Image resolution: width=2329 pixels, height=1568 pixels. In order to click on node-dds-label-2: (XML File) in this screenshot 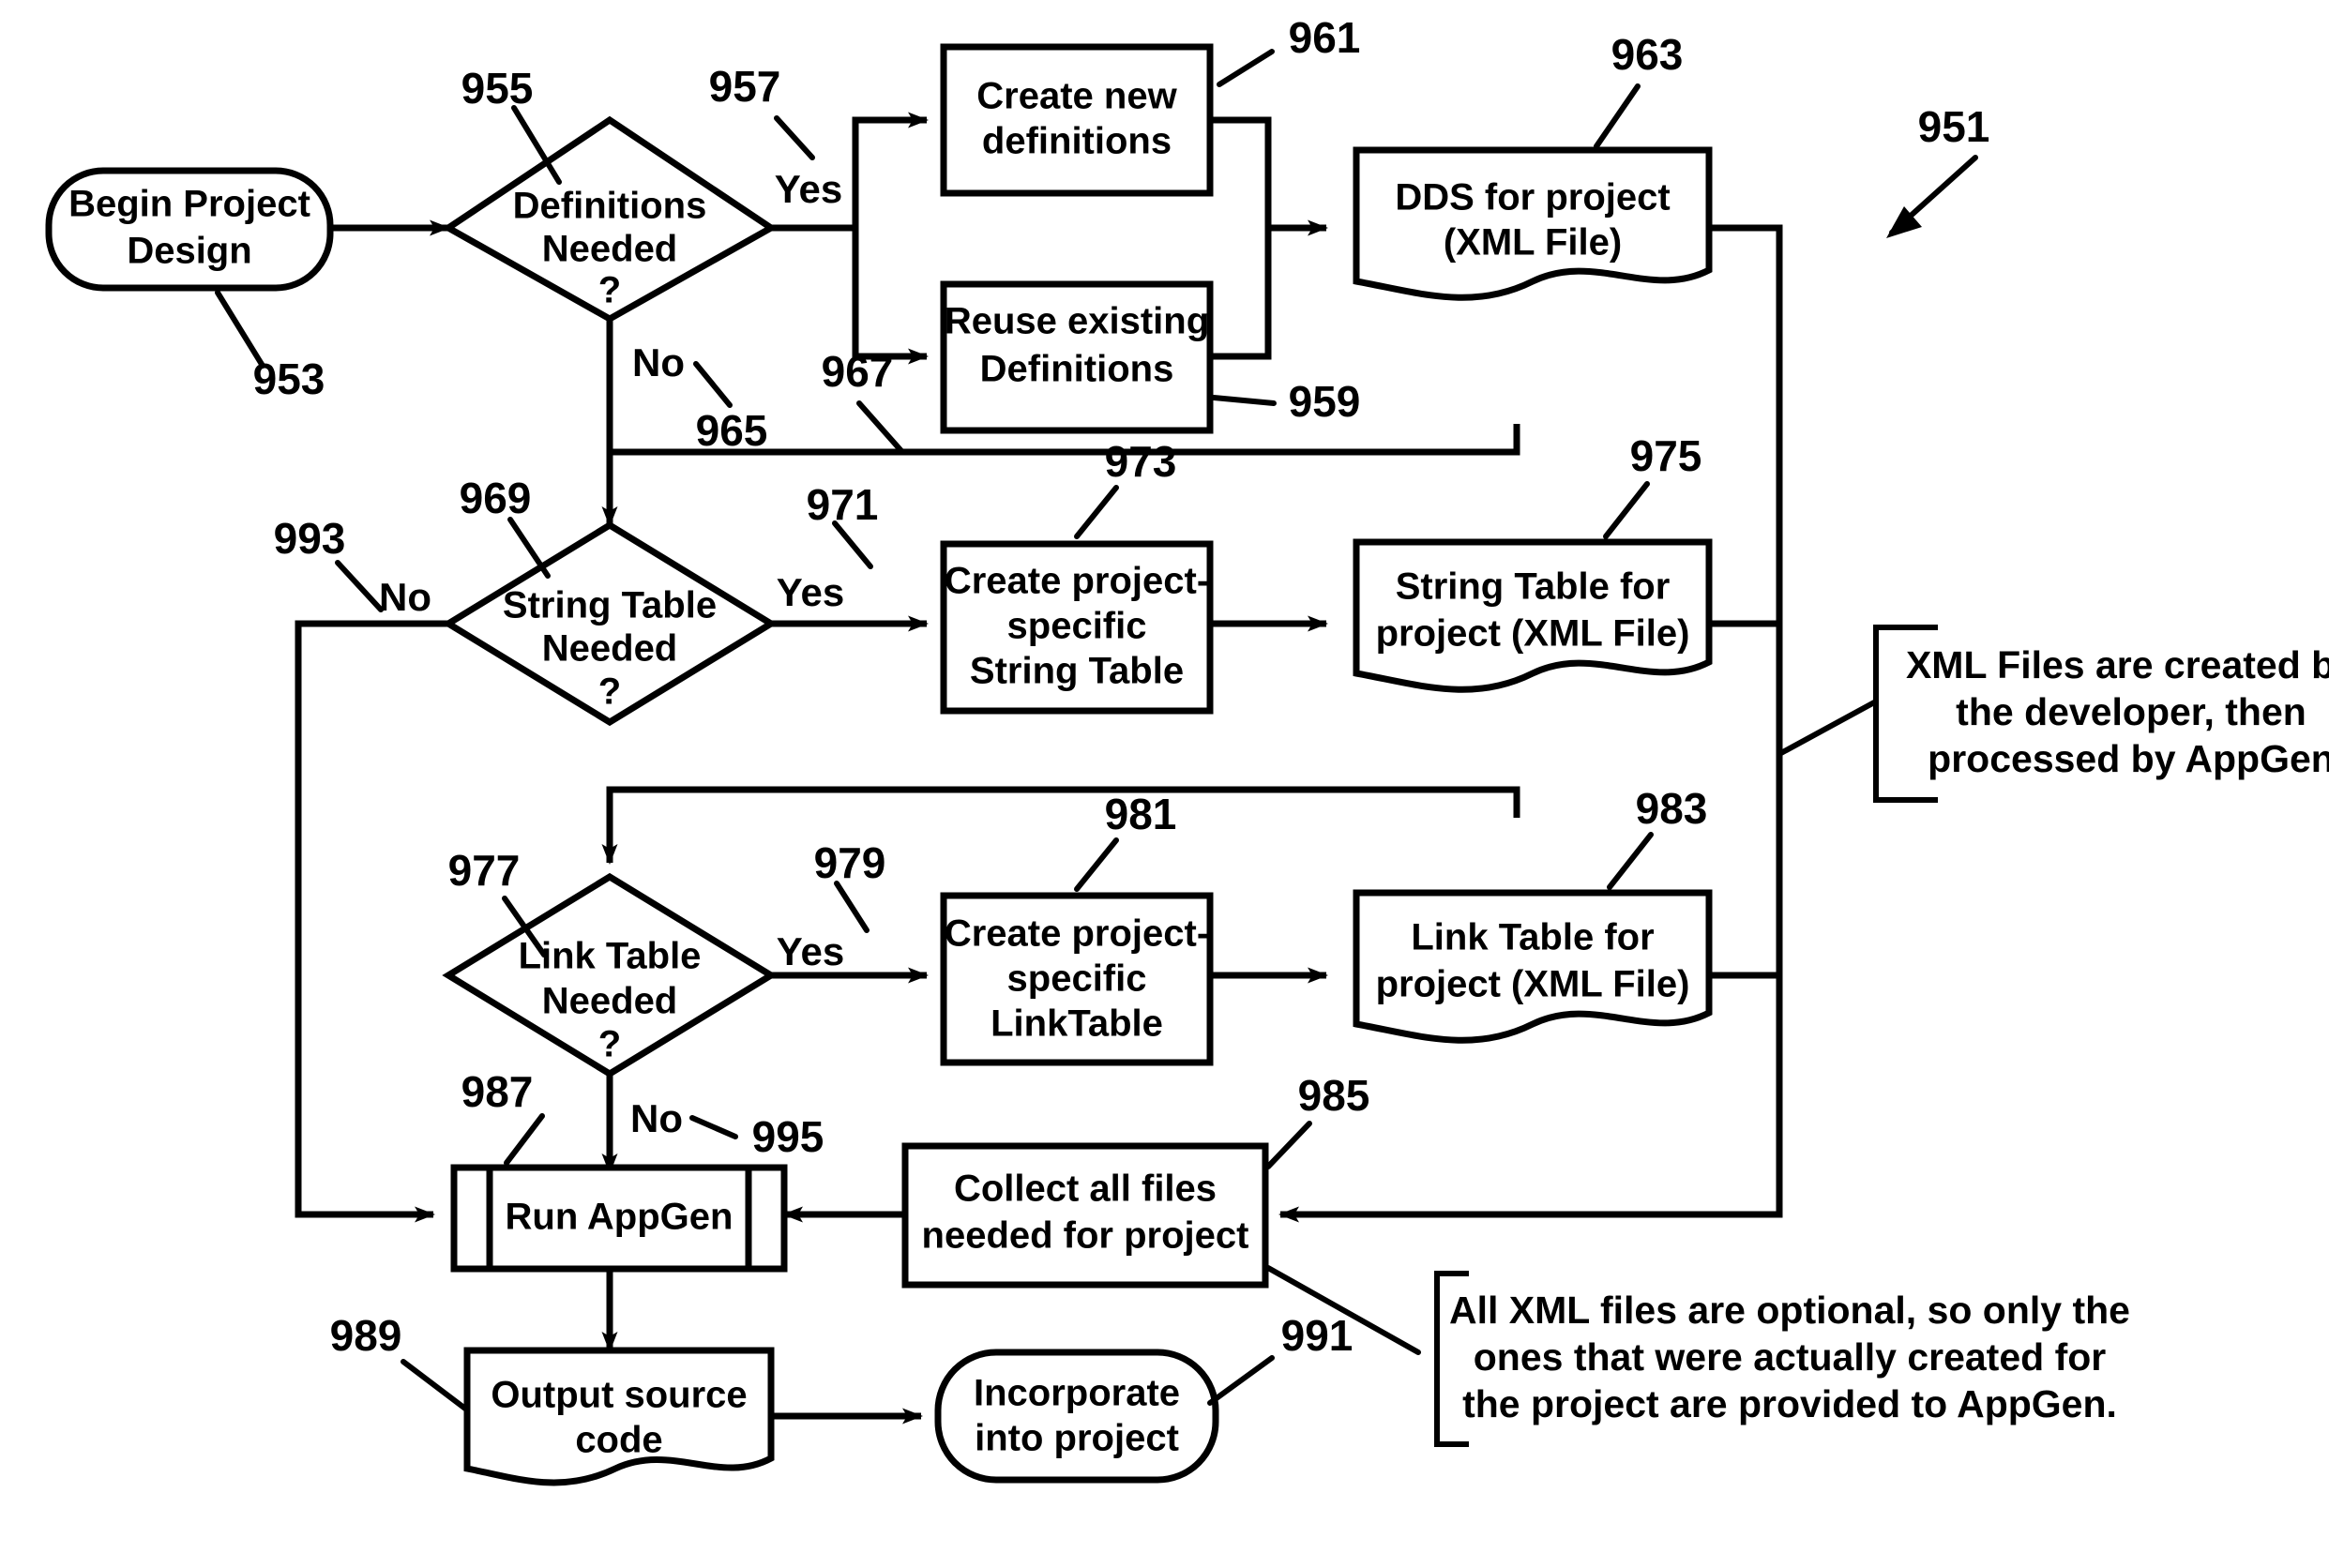, I will do `click(1533, 243)`.